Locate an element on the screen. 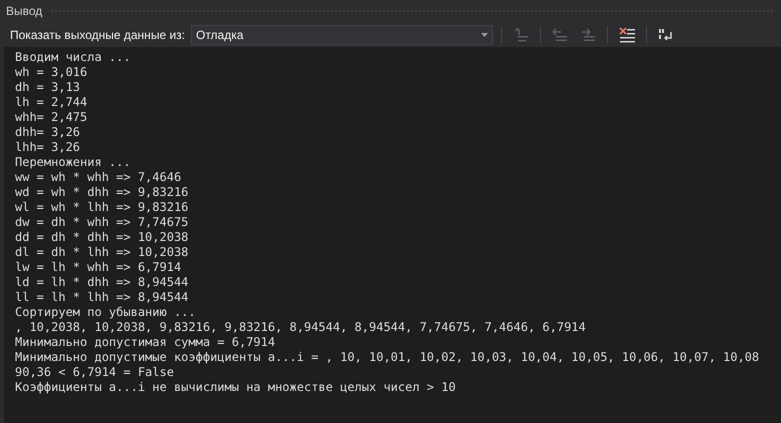 The image size is (781, 423). word-wrap-icon is located at coordinates (666, 34).